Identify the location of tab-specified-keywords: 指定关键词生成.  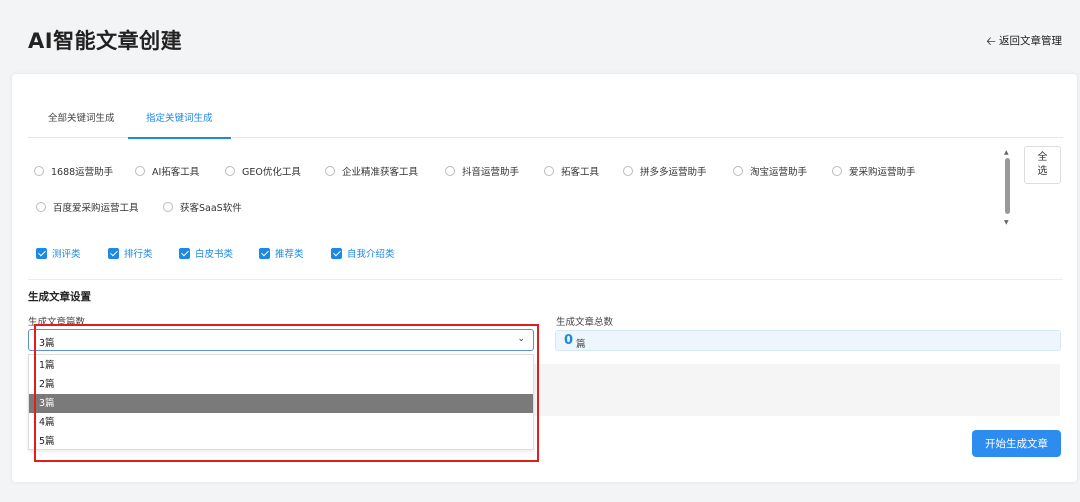
(179, 119).